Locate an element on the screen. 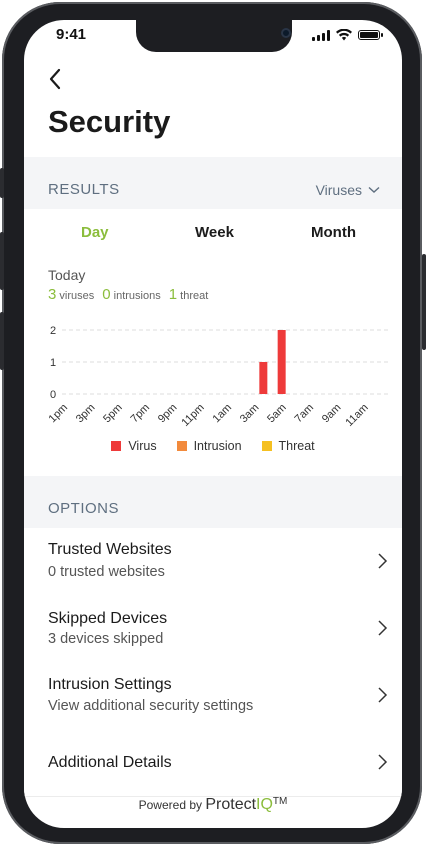 This screenshot has width=426, height=847. threats-count: 1 is located at coordinates (173, 294).